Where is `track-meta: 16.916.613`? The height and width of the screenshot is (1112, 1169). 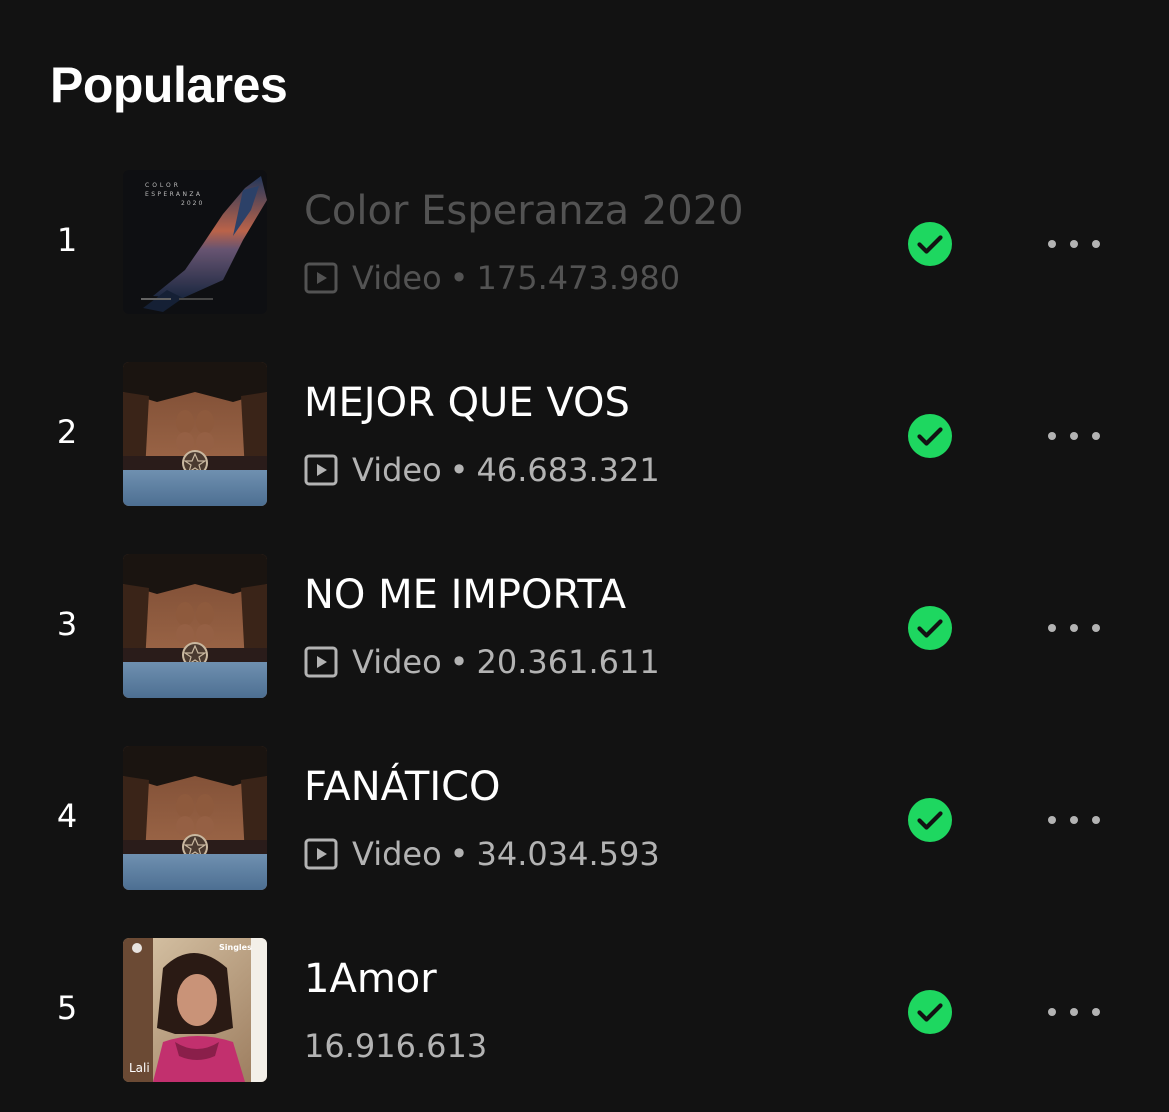 track-meta: 16.916.613 is located at coordinates (395, 1046).